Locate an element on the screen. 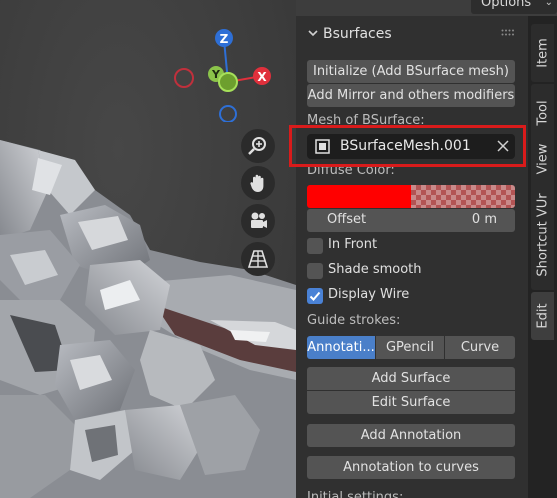 This screenshot has height=498, width=557. diffuse-color-swatch is located at coordinates (411, 196).